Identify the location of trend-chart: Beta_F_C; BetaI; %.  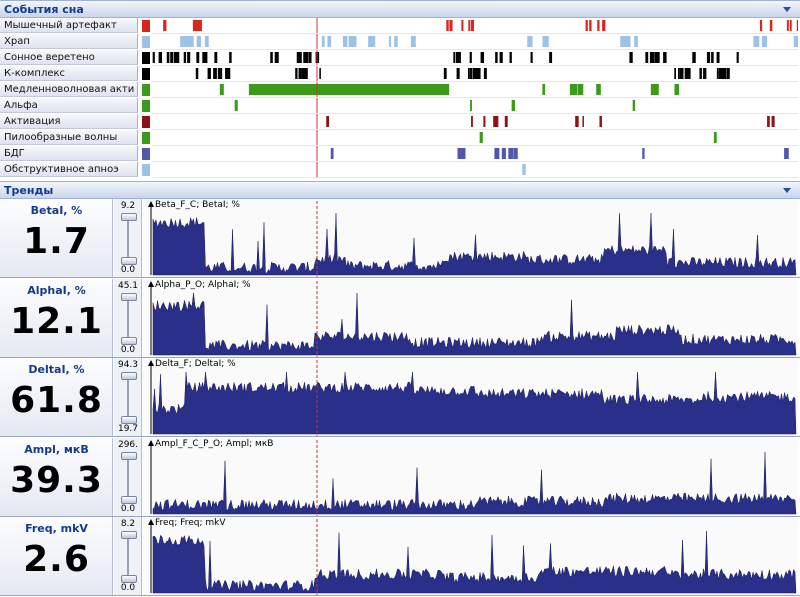
(470, 238).